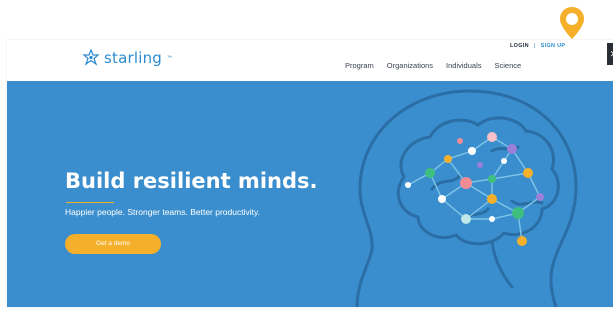 The image size is (613, 333). What do you see at coordinates (113, 244) in the screenshot?
I see `get-demo-button: Get a demo` at bounding box center [113, 244].